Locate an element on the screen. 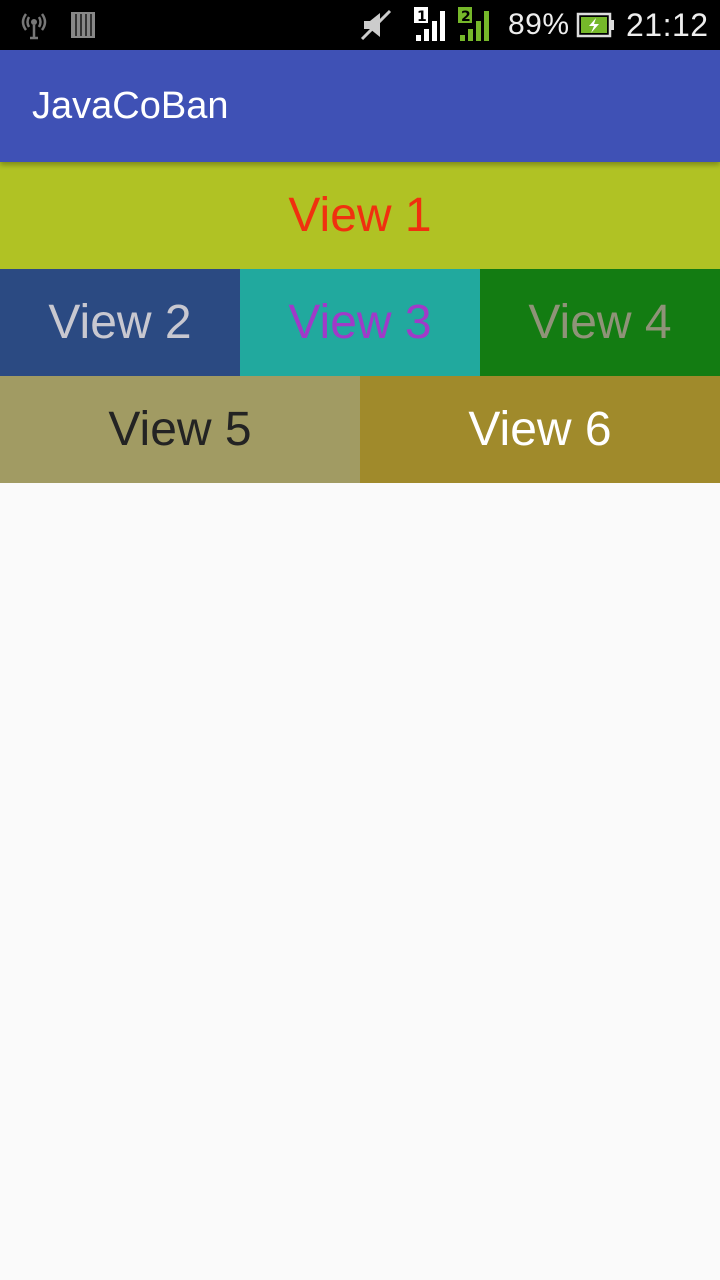 The height and width of the screenshot is (1280, 720). view-3-label: View 3 is located at coordinates (360, 322).